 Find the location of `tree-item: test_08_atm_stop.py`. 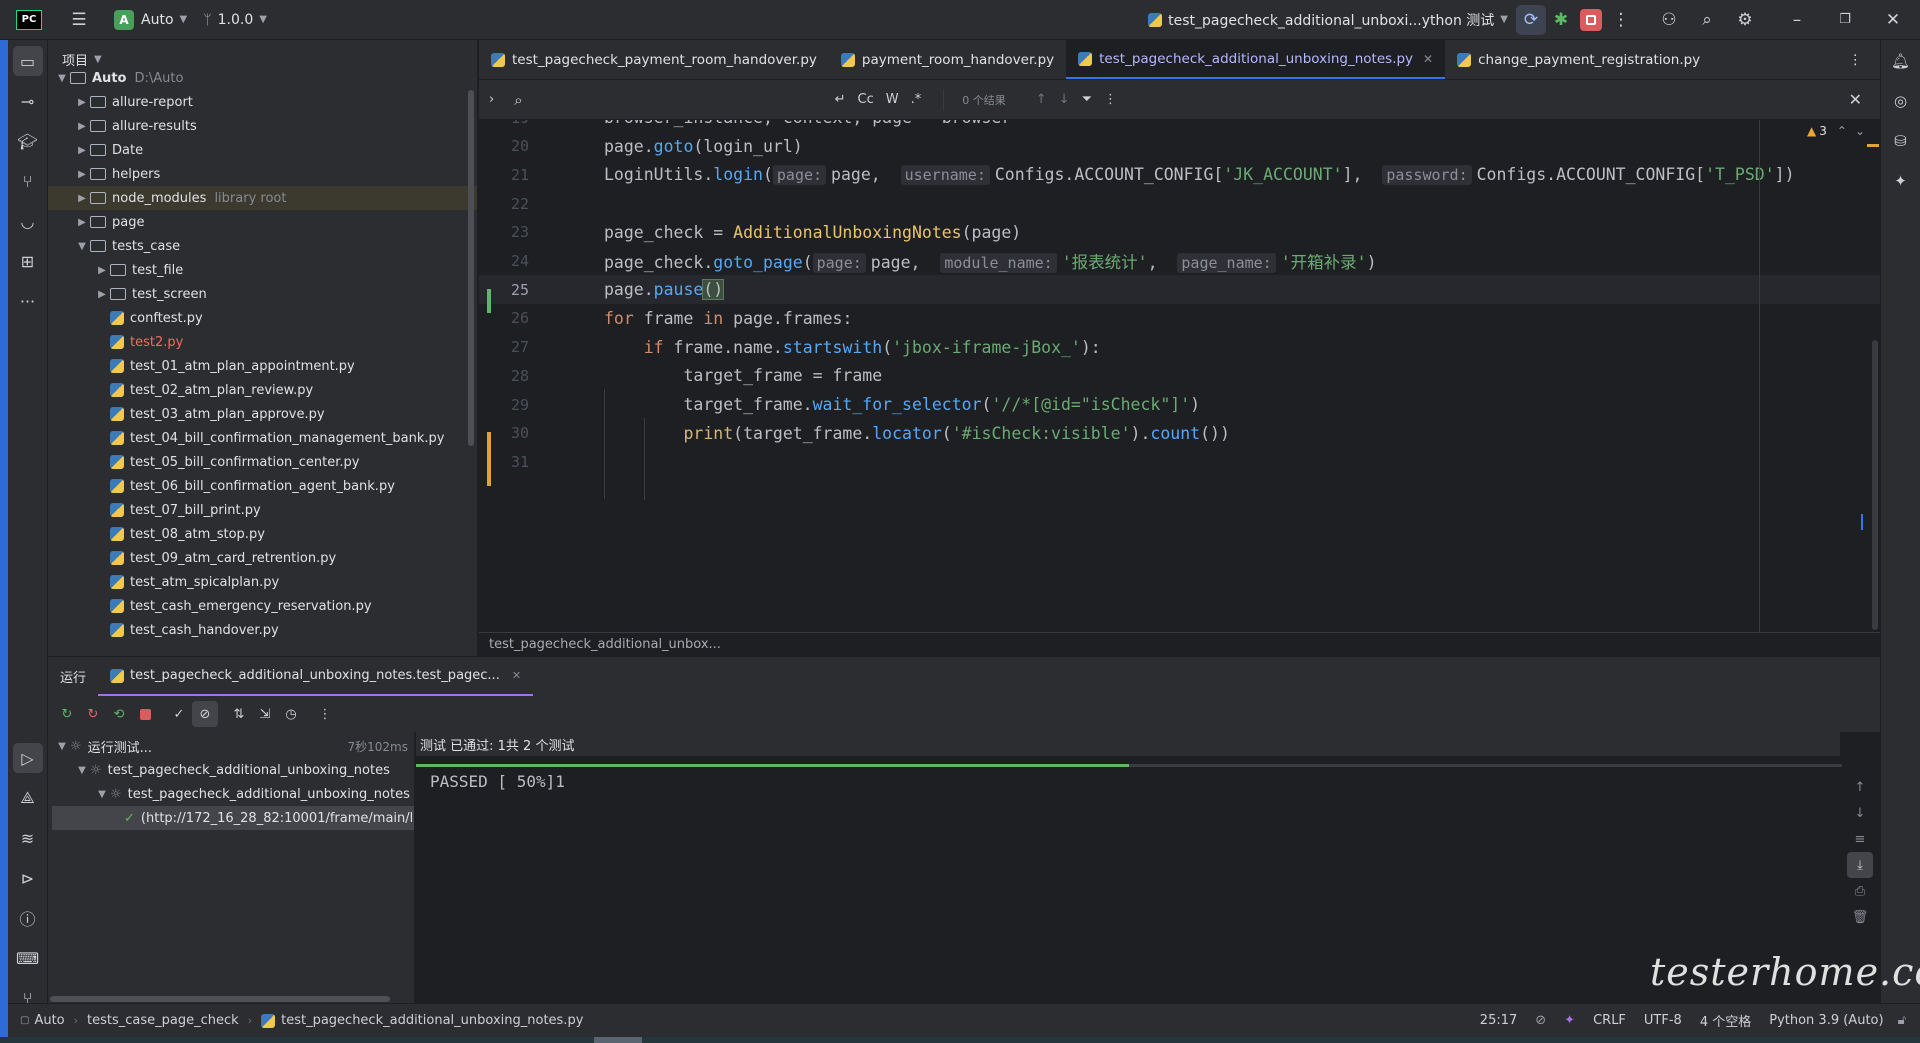

tree-item: test_08_atm_stop.py is located at coordinates (262, 534).